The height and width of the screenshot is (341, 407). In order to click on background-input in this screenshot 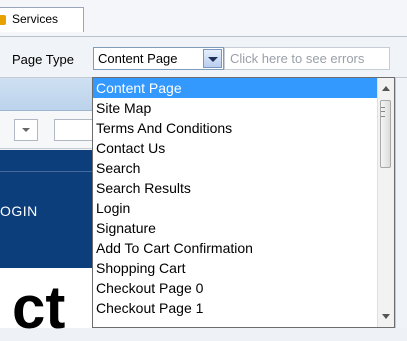, I will do `click(73, 130)`.